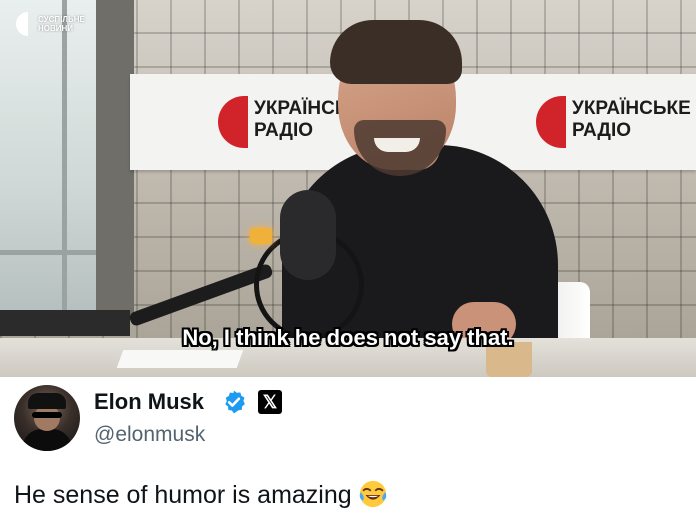  Describe the element at coordinates (246, 265) in the screenshot. I see `microphone-icon` at that location.